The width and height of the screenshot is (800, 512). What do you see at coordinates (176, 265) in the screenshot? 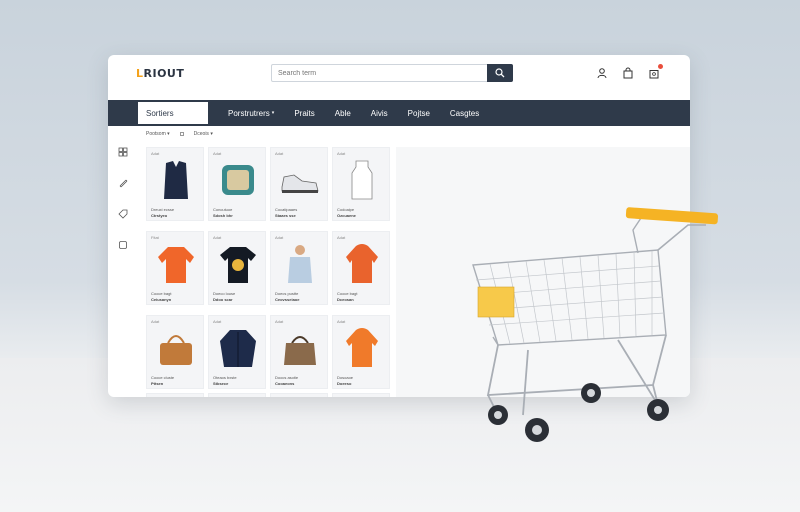
I see `sweatshirt-icon` at bounding box center [176, 265].